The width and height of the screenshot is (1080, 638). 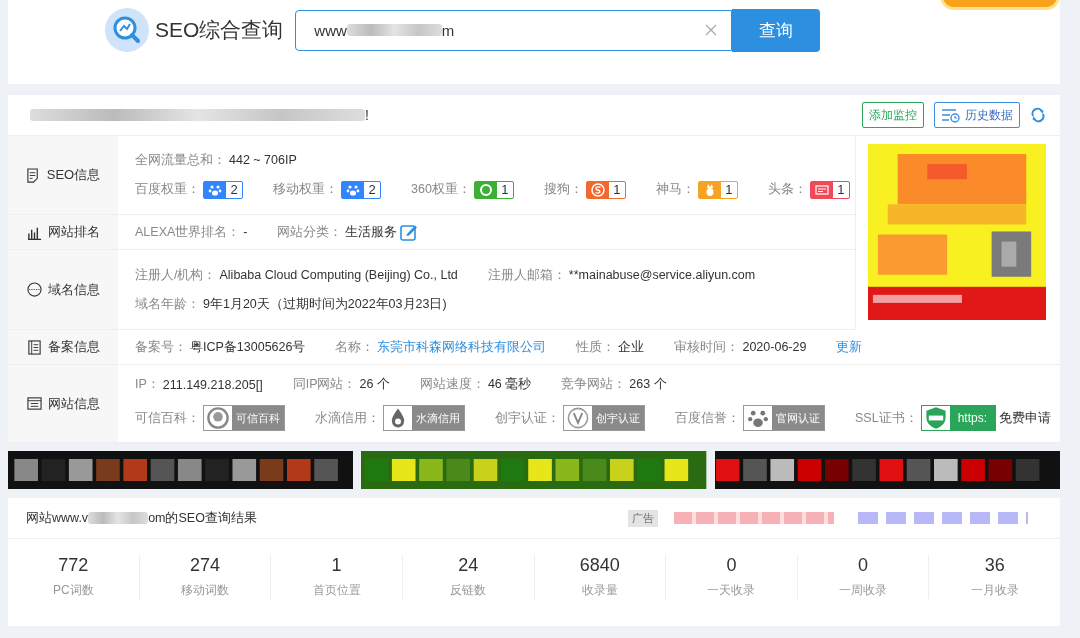 I want to click on section-label: 网站信息, so click(x=73, y=403).